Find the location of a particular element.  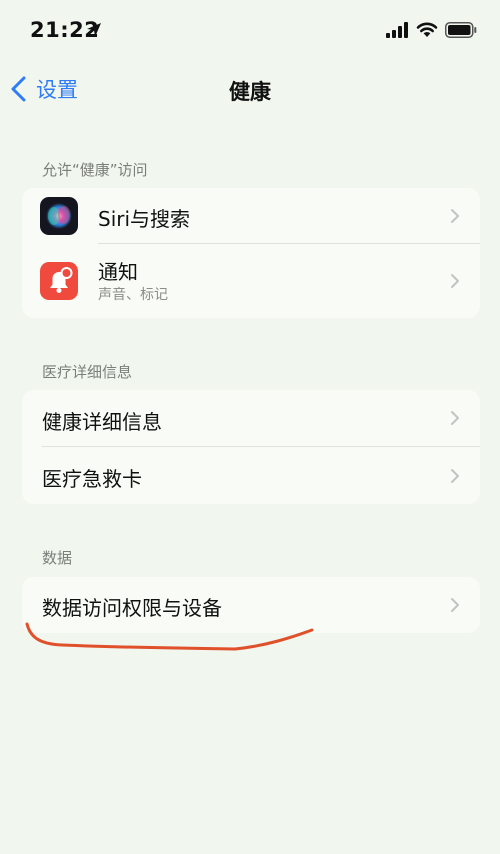

row-medical-id: 医疗急救卡 is located at coordinates (251, 475).